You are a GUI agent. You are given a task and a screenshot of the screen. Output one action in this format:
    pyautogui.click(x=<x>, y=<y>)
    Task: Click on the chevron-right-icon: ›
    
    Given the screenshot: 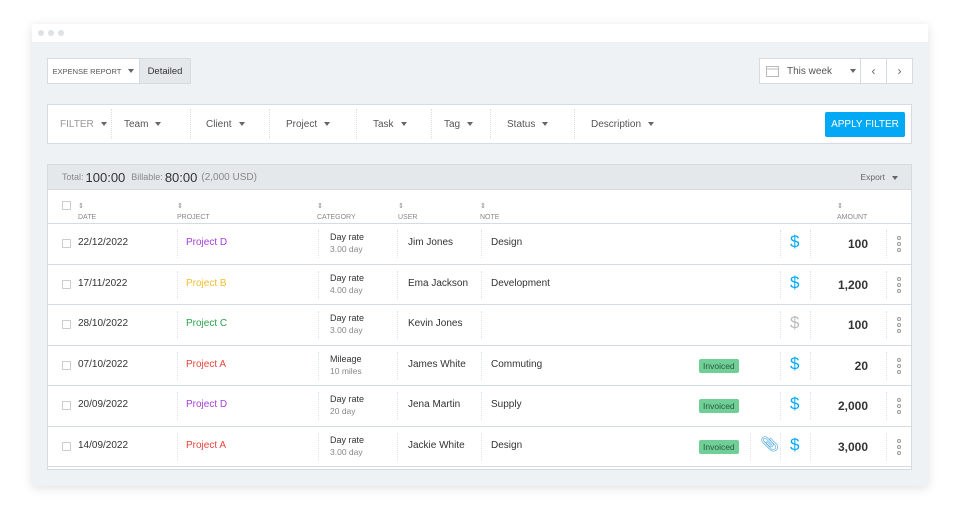 What is the action you would take?
    pyautogui.click(x=899, y=71)
    